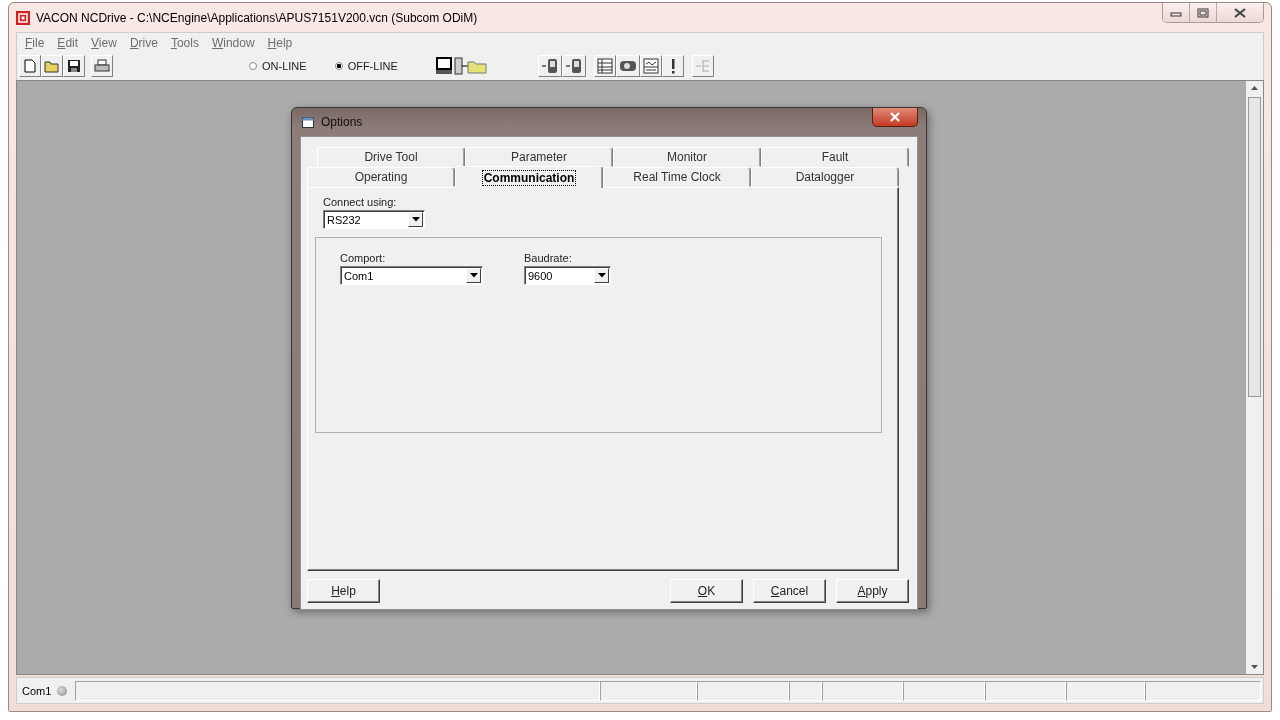 This screenshot has width=1280, height=720. I want to click on mode-radio: OFF-LINE, so click(366, 66).